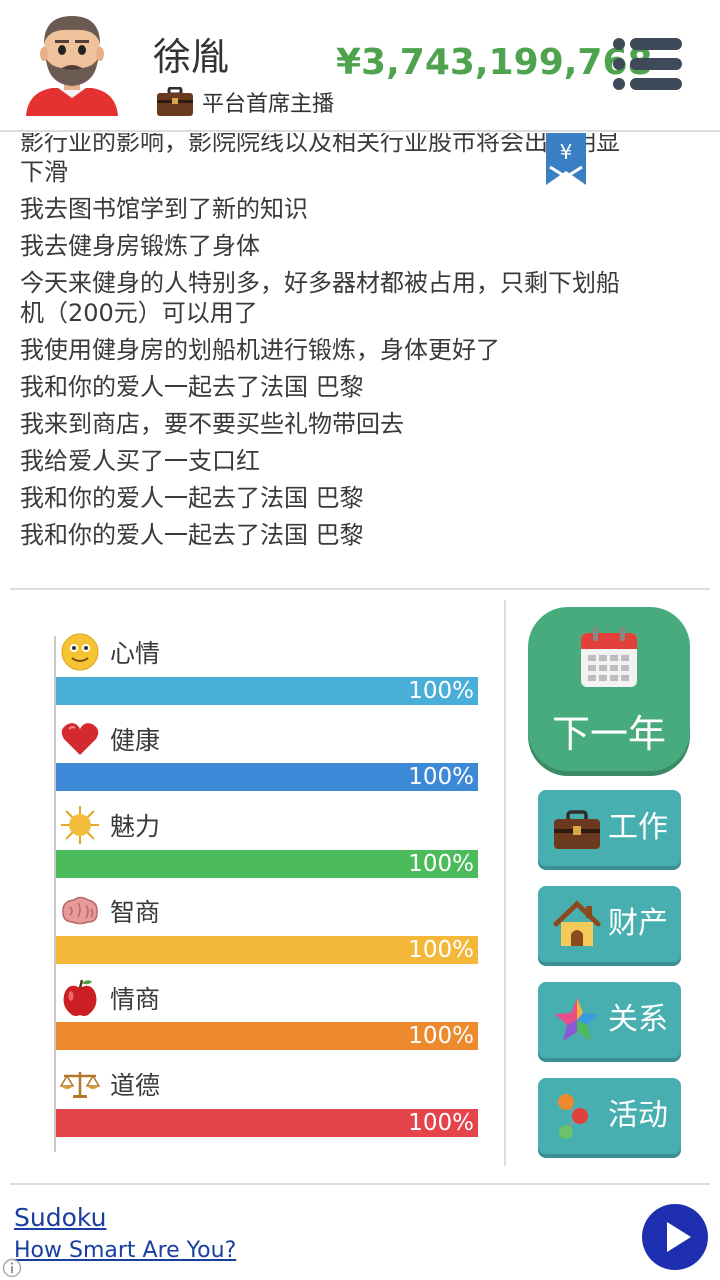 Image resolution: width=720 pixels, height=1280 pixels. I want to click on sun-icon, so click(80, 825).